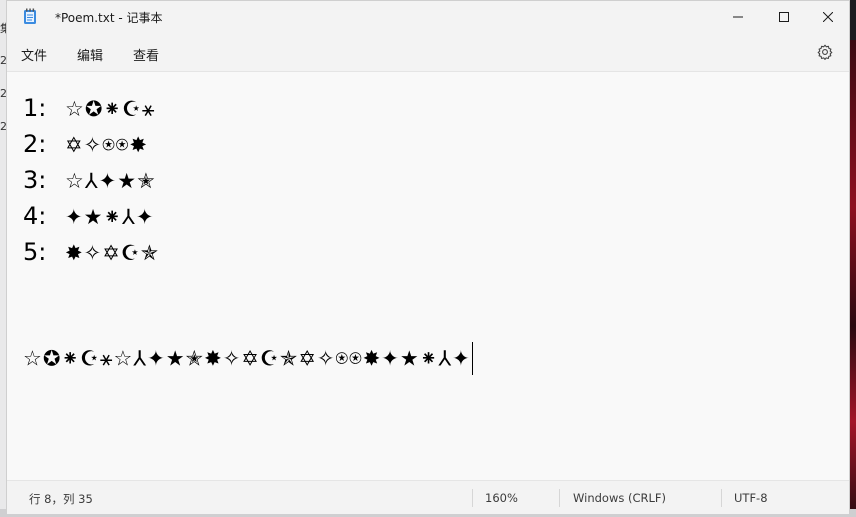 The image size is (856, 517). What do you see at coordinates (61, 499) in the screenshot?
I see `cursor-position: 行 8，列 35` at bounding box center [61, 499].